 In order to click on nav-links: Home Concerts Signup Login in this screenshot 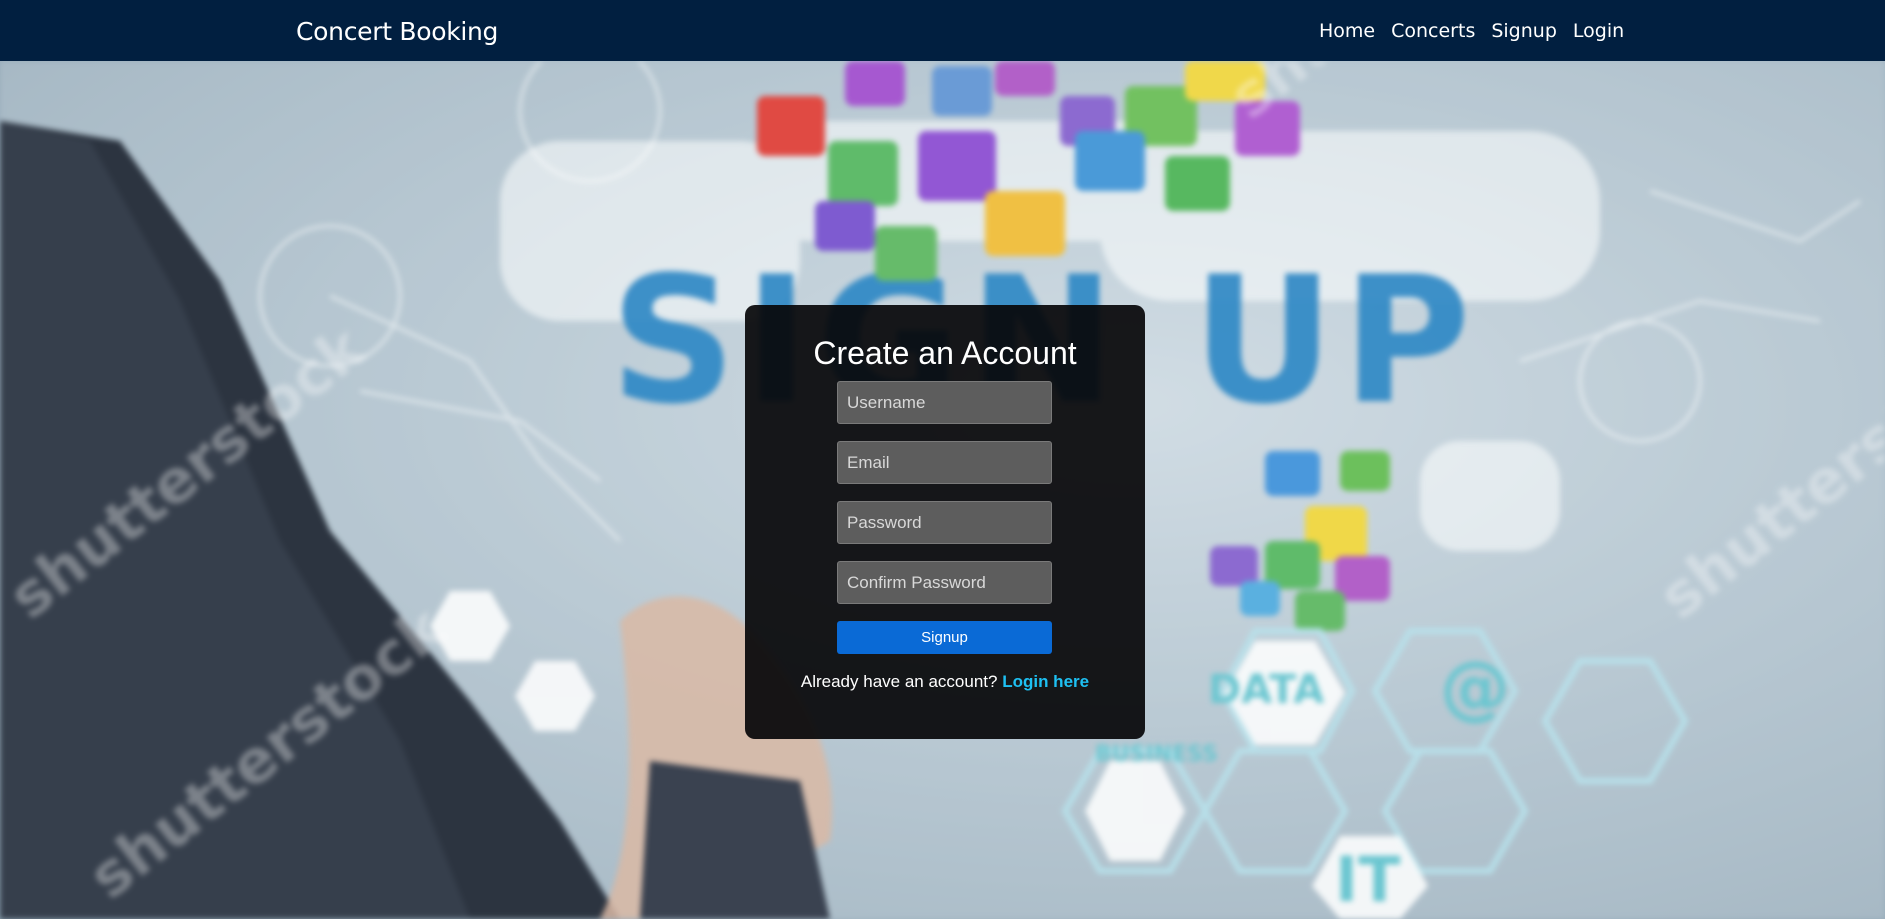, I will do `click(1479, 31)`.